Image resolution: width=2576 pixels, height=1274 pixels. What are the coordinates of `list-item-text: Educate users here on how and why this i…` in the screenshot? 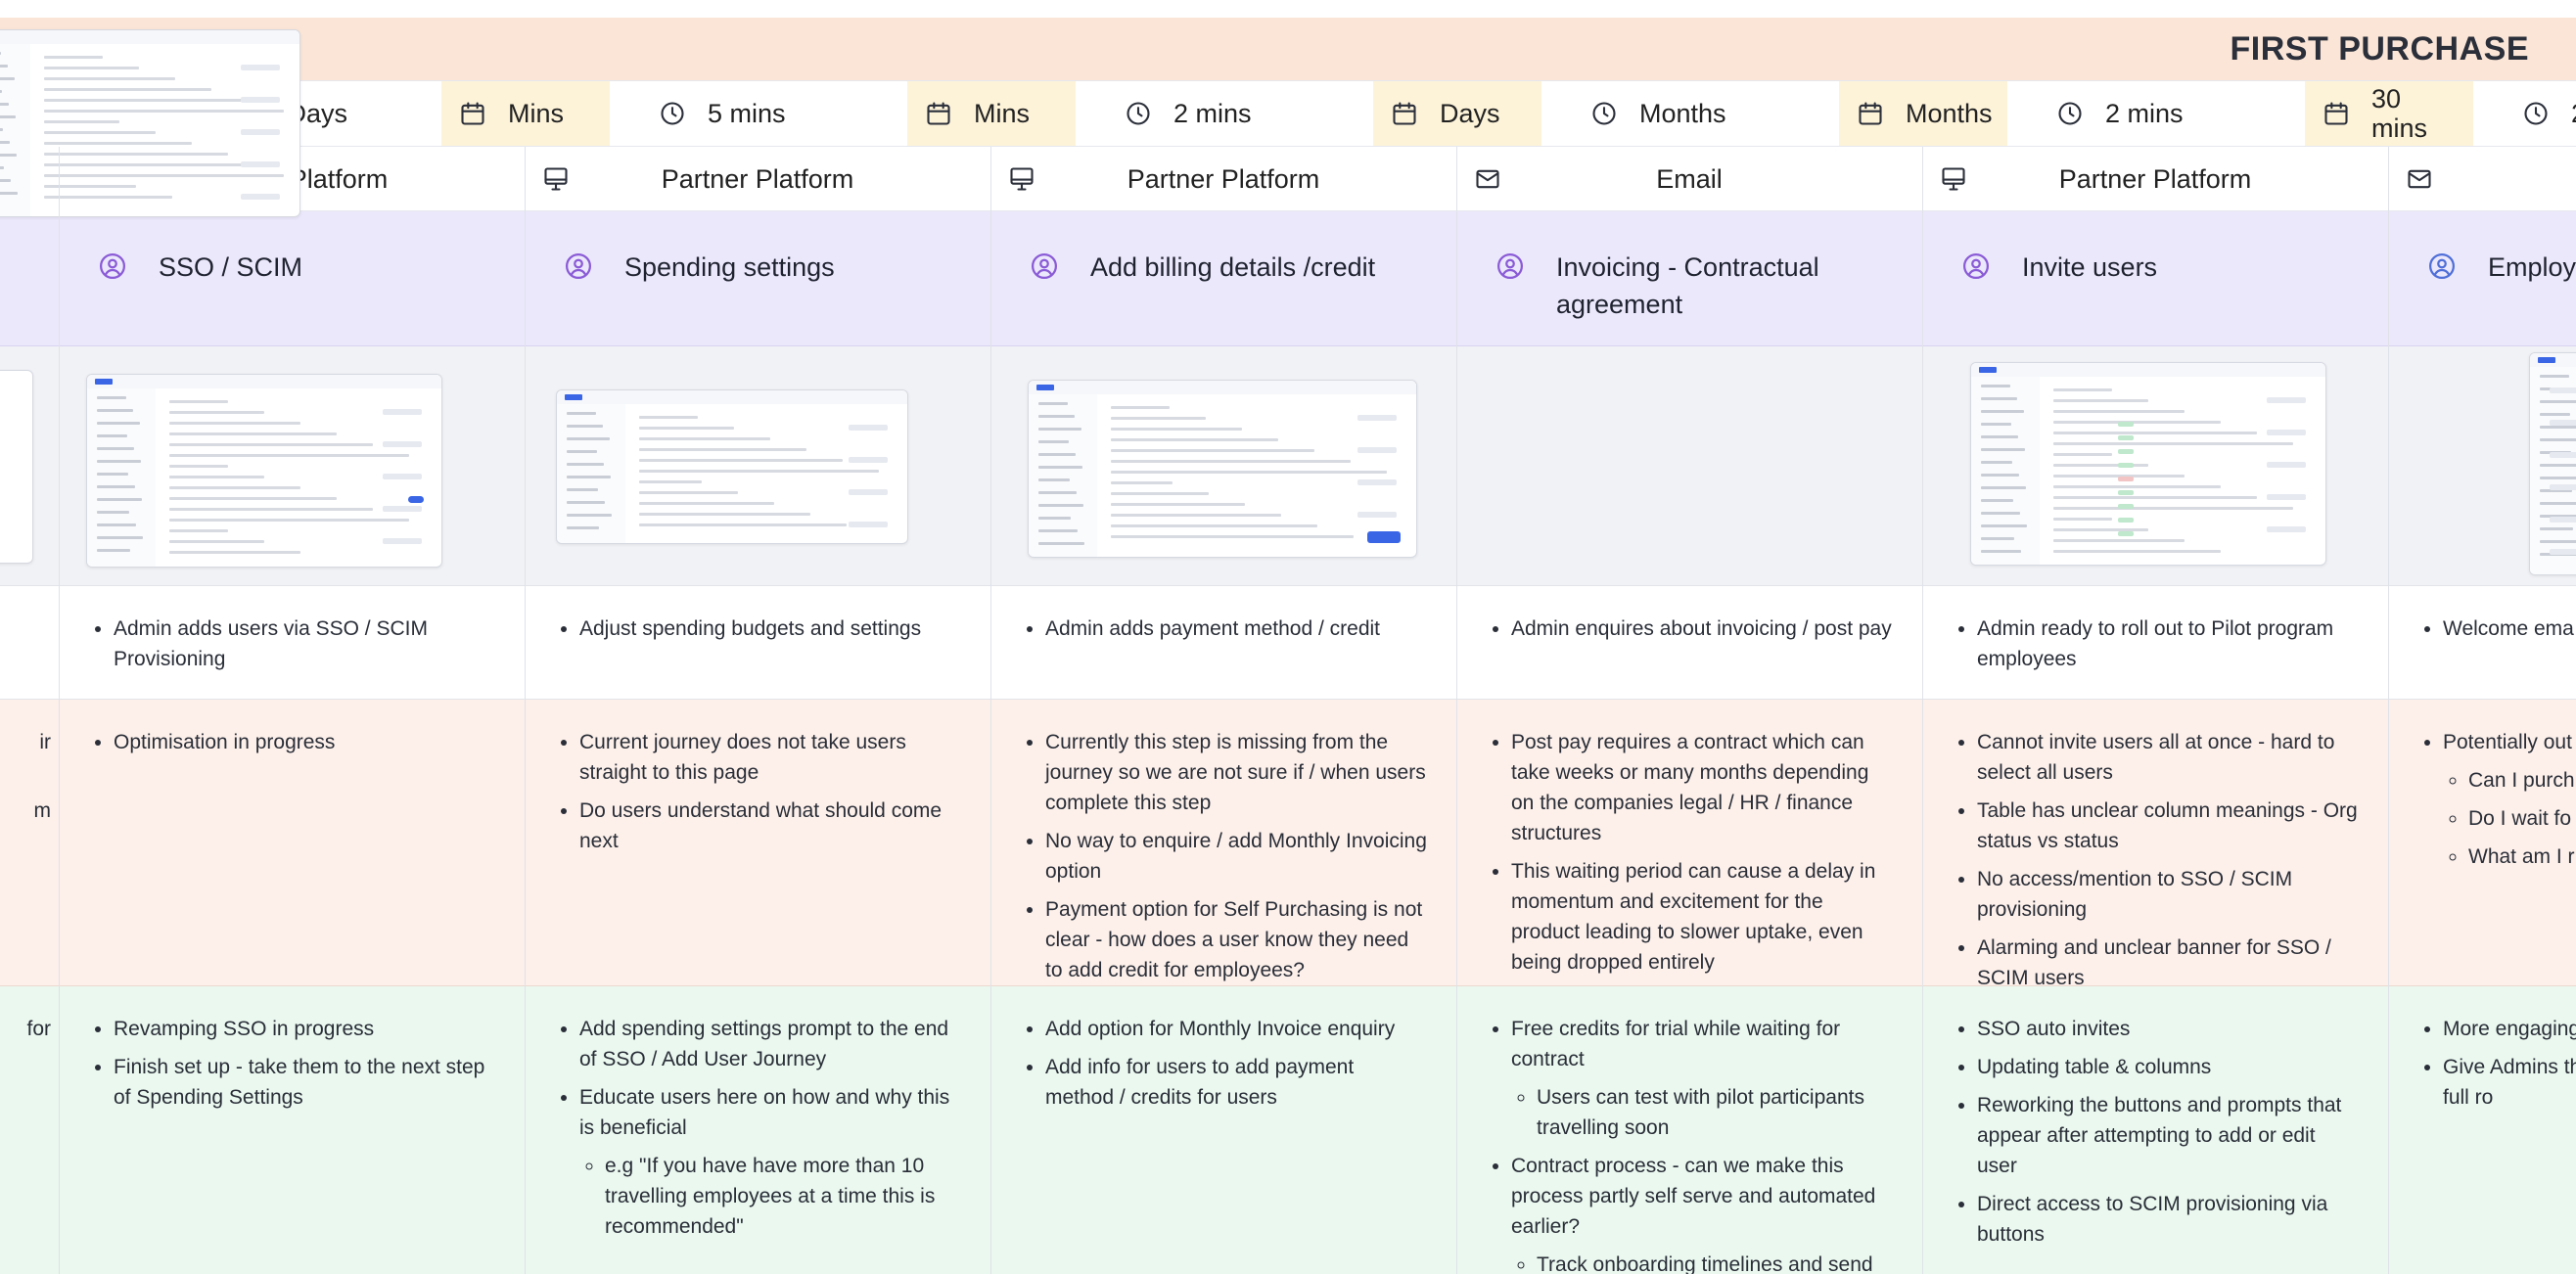 It's located at (764, 1112).